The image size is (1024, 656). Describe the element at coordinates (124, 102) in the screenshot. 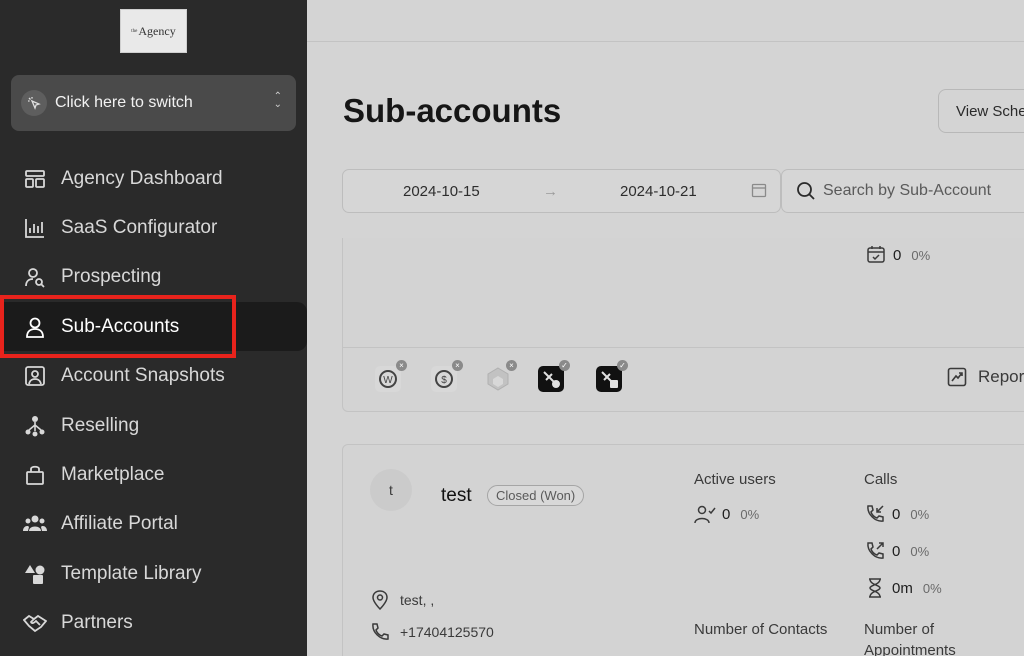

I see `switcher-label: Click here to switch` at that location.